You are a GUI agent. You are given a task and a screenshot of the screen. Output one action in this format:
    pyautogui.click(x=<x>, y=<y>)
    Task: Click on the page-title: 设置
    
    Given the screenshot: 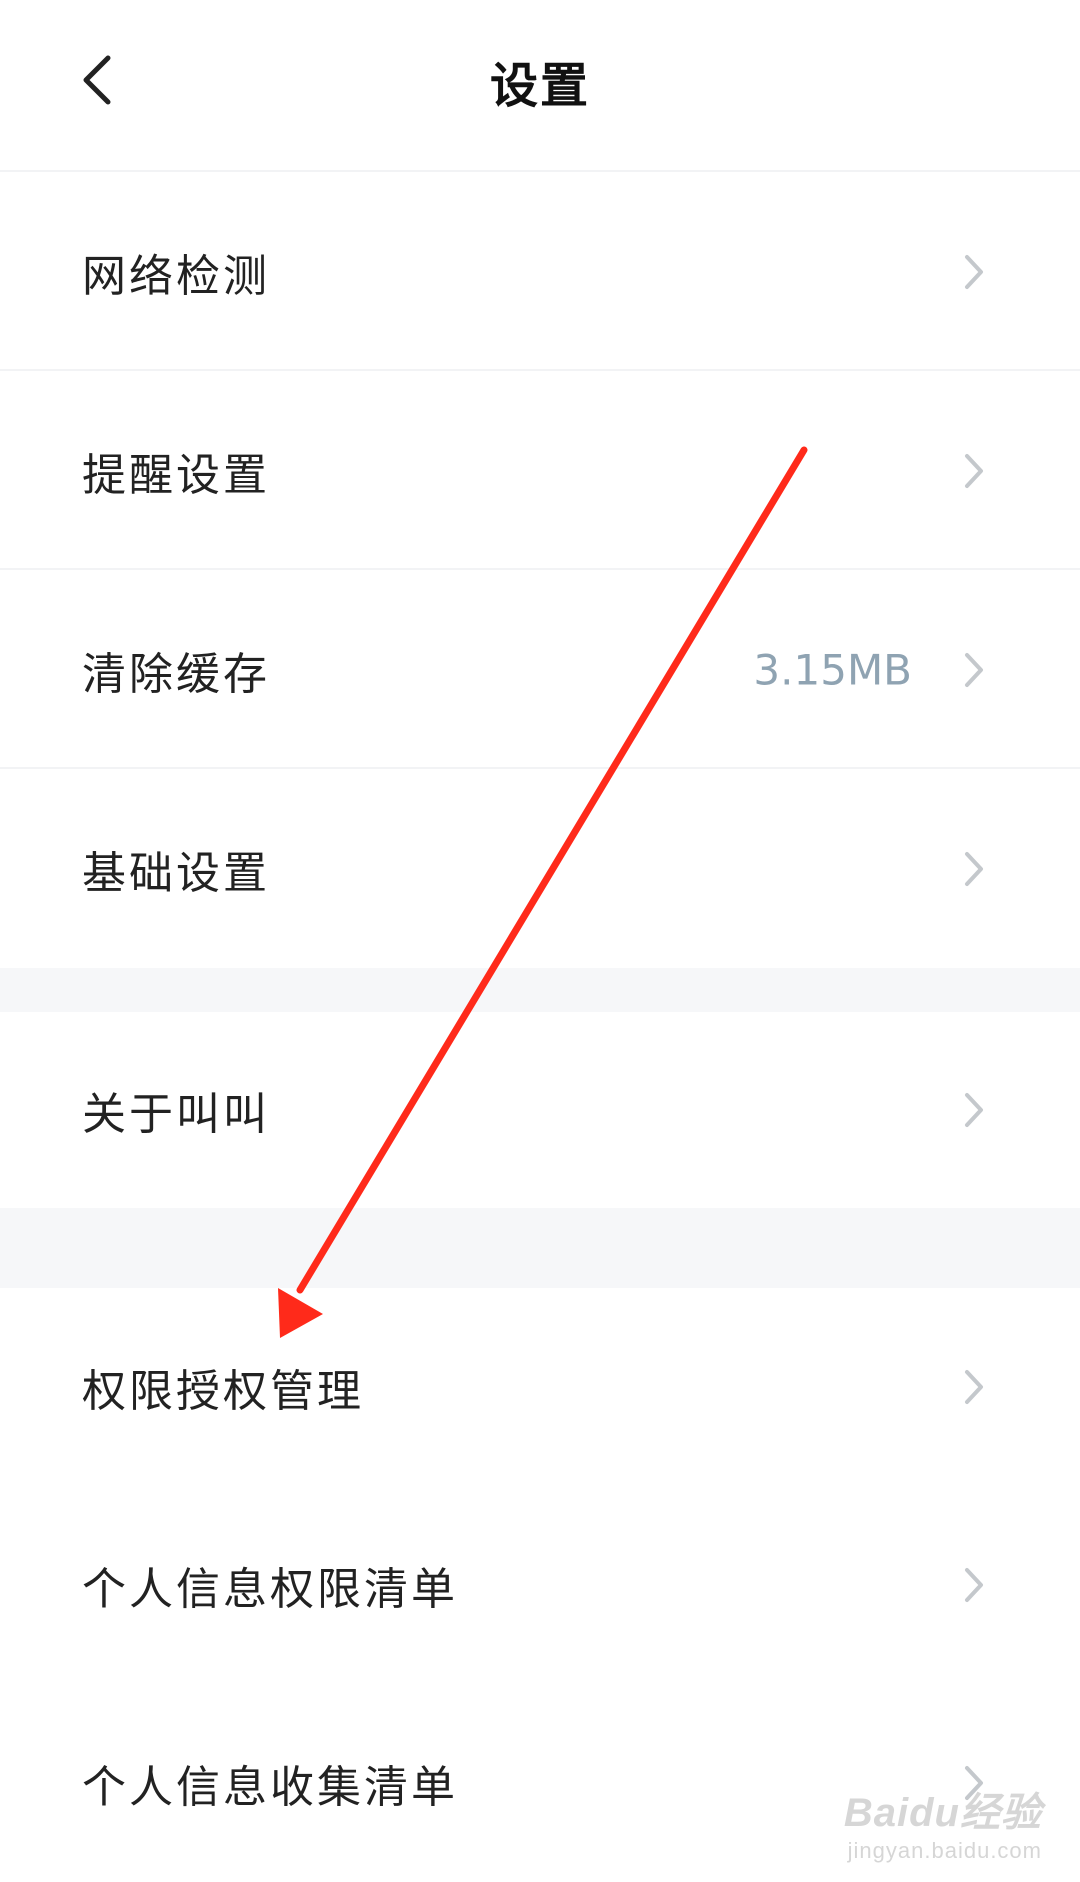 What is the action you would take?
    pyautogui.click(x=539, y=86)
    